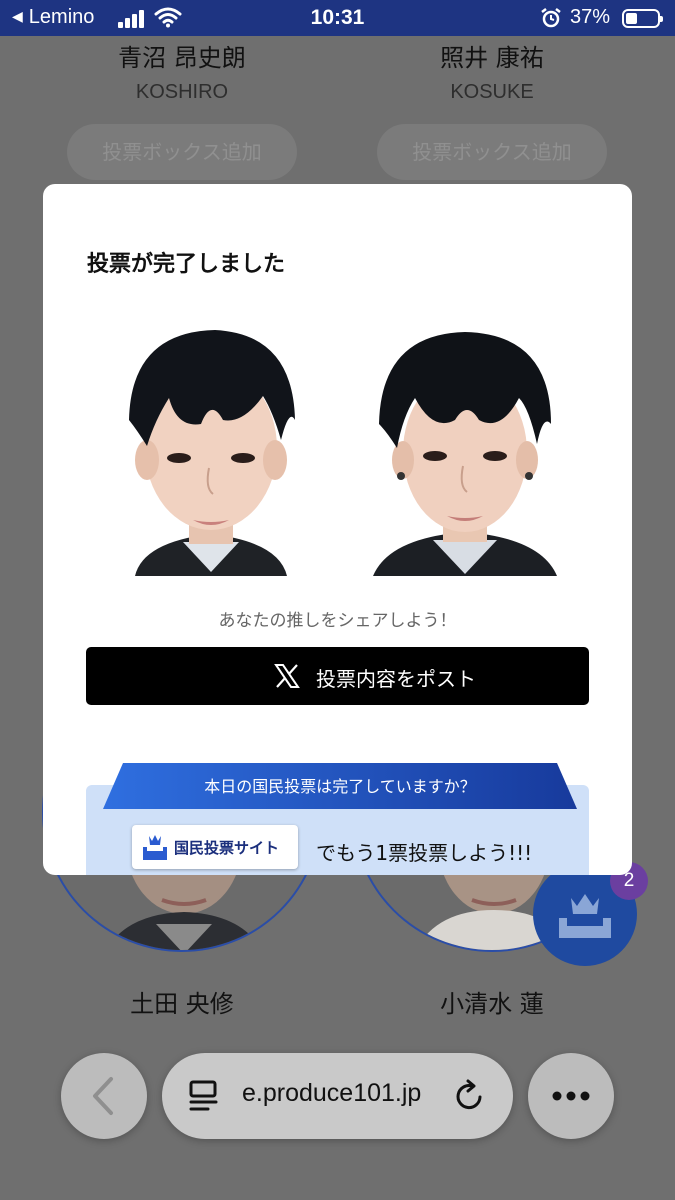 Image resolution: width=675 pixels, height=1200 pixels. Describe the element at coordinates (642, 18) in the screenshot. I see `battery-icon` at that location.